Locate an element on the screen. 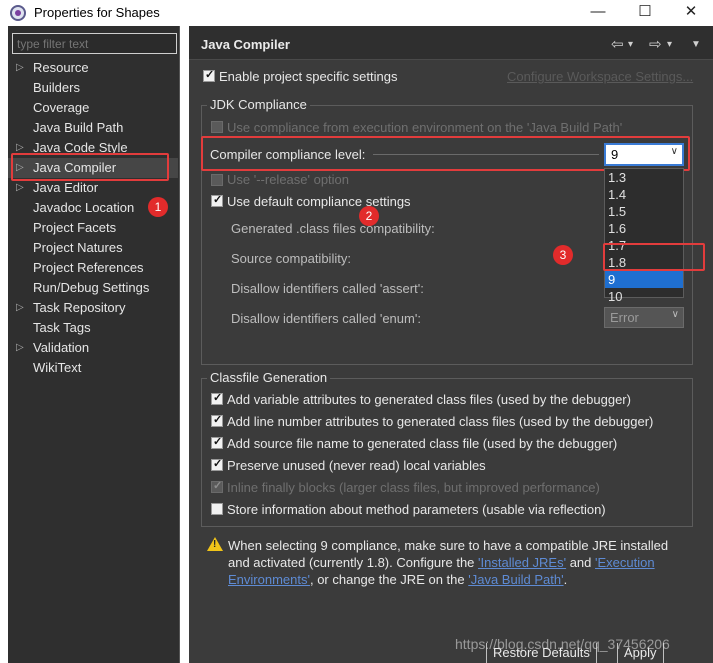 This screenshot has width=713, height=663. generated-class-compat-label: Generated .class files compatibility: is located at coordinates (333, 228).